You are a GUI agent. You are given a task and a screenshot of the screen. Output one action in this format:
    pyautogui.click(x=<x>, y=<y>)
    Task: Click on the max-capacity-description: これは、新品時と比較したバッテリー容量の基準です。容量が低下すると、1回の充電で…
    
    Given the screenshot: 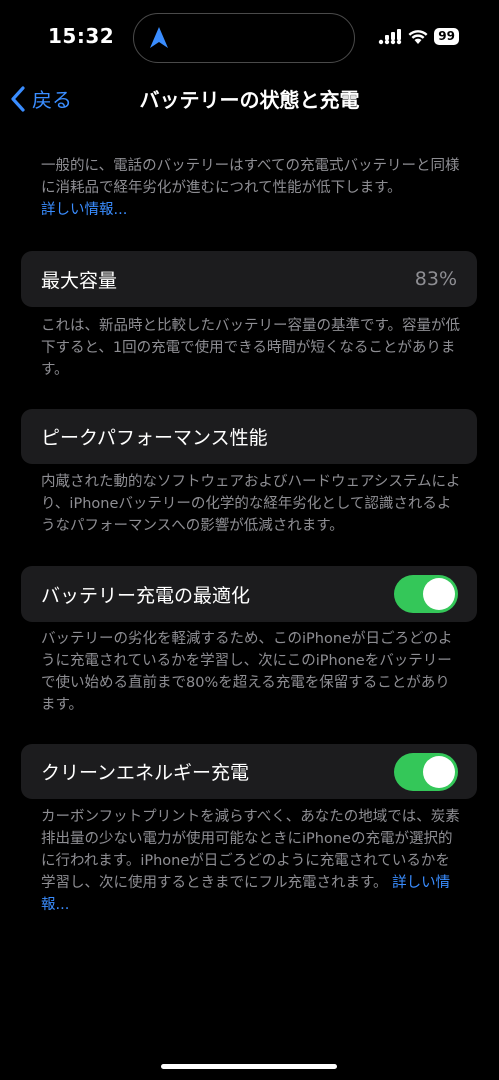 What is the action you would take?
    pyautogui.click(x=251, y=348)
    